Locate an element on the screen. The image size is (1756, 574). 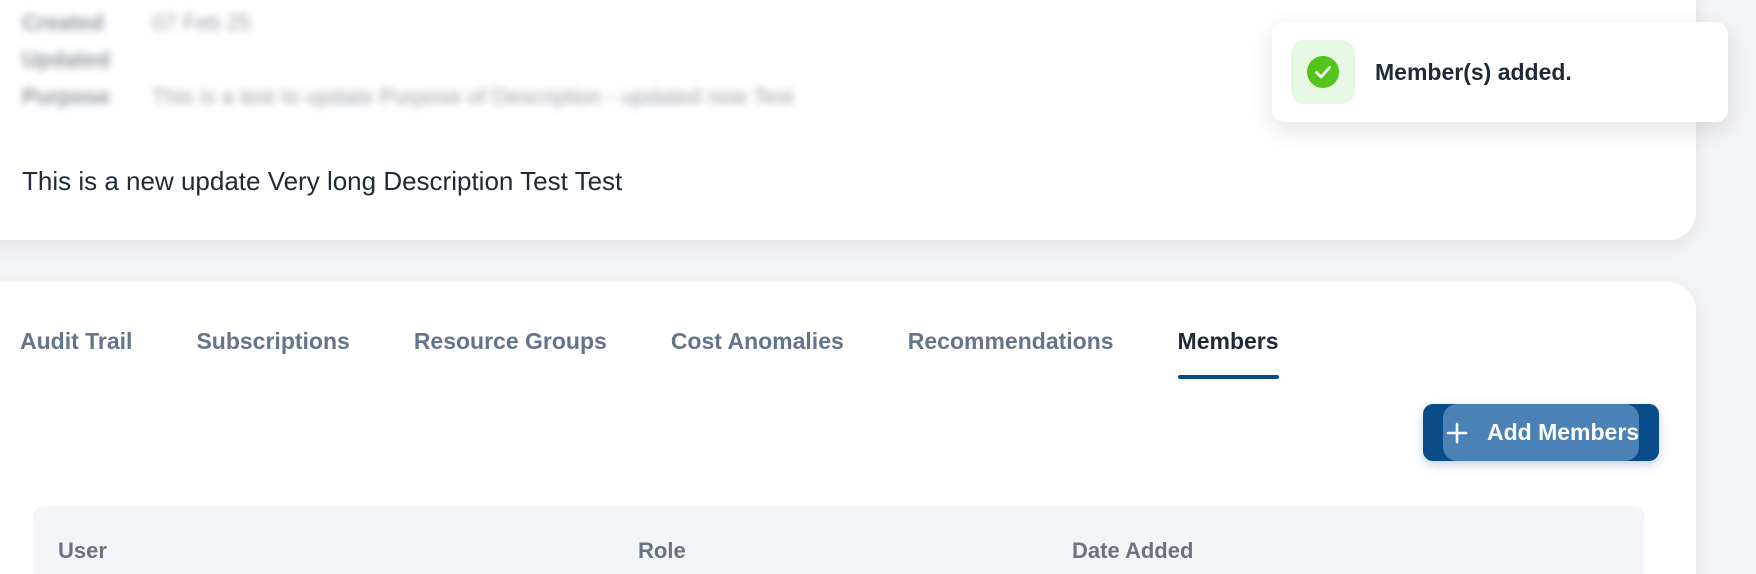
meta-value: 07 Feb 25 is located at coordinates (202, 22).